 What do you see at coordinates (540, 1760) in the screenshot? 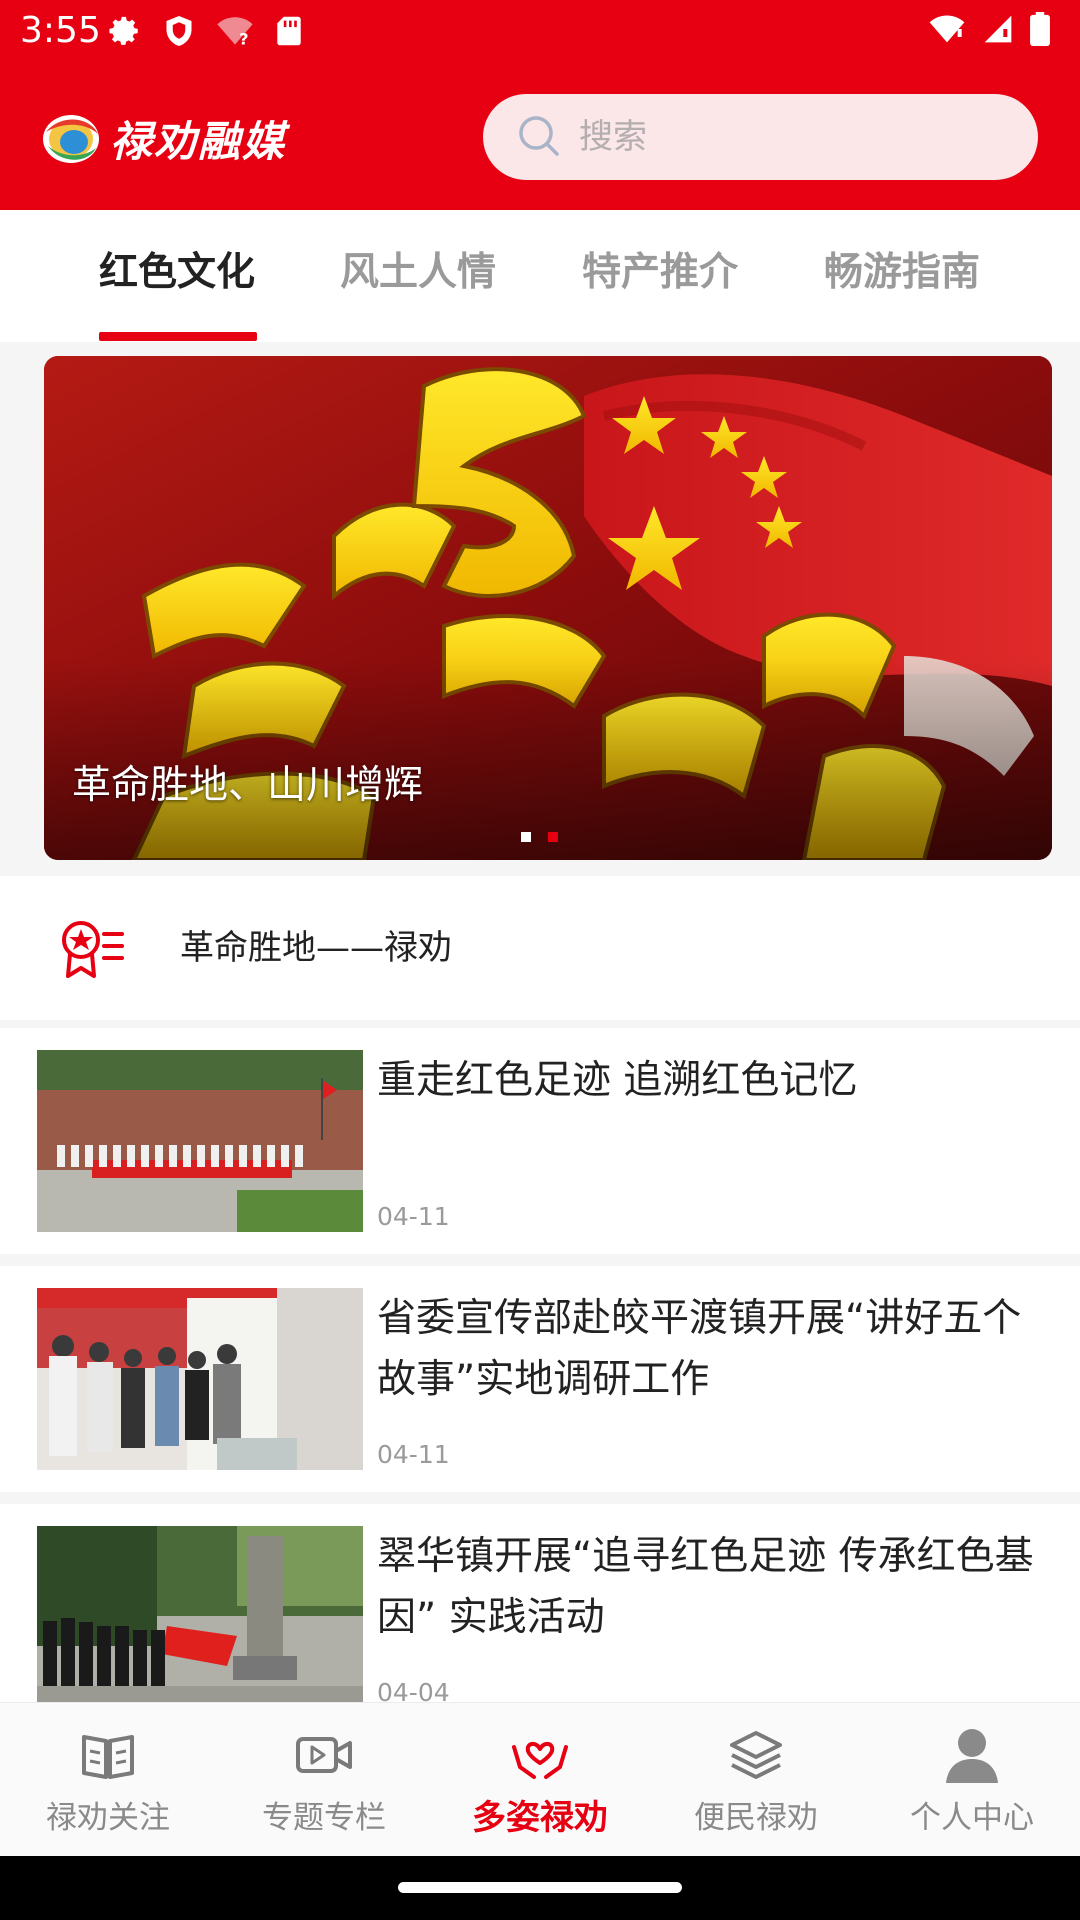
I see `heart-hands-icon` at bounding box center [540, 1760].